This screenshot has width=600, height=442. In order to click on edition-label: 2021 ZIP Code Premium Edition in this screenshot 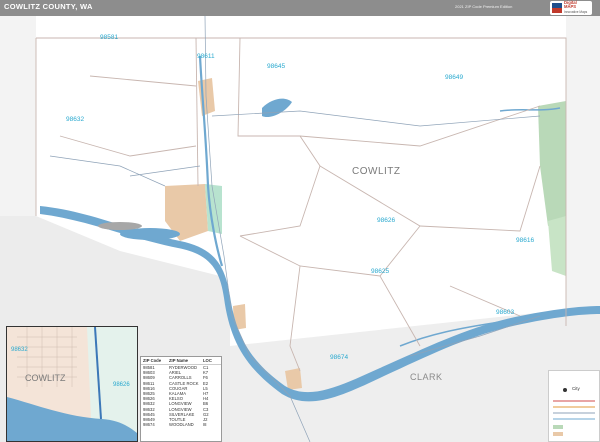, I will do `click(484, 6)`.